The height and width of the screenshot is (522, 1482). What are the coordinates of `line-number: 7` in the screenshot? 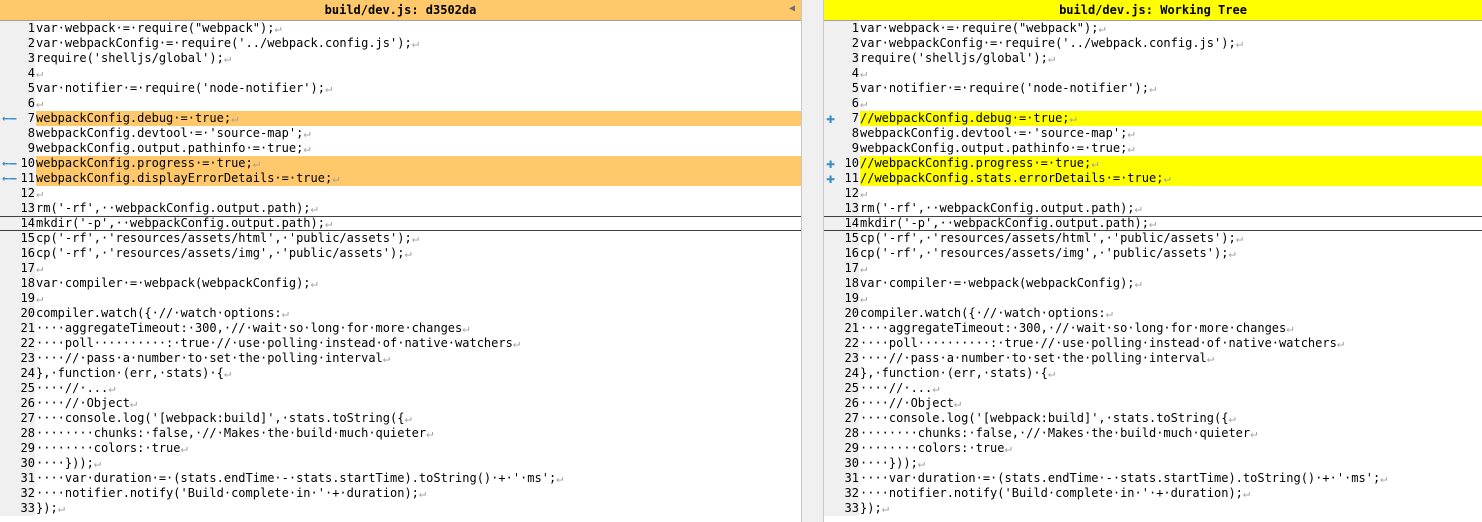 It's located at (31, 118).